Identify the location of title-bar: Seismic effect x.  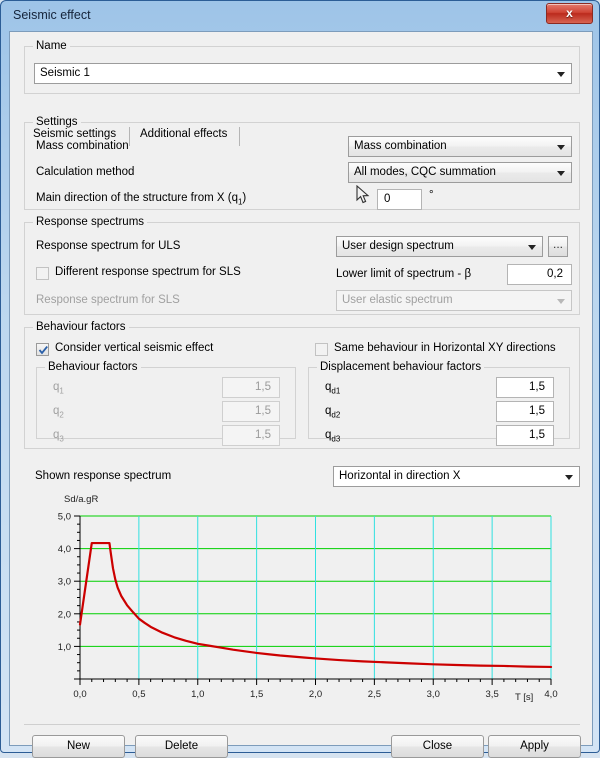
(300, 16).